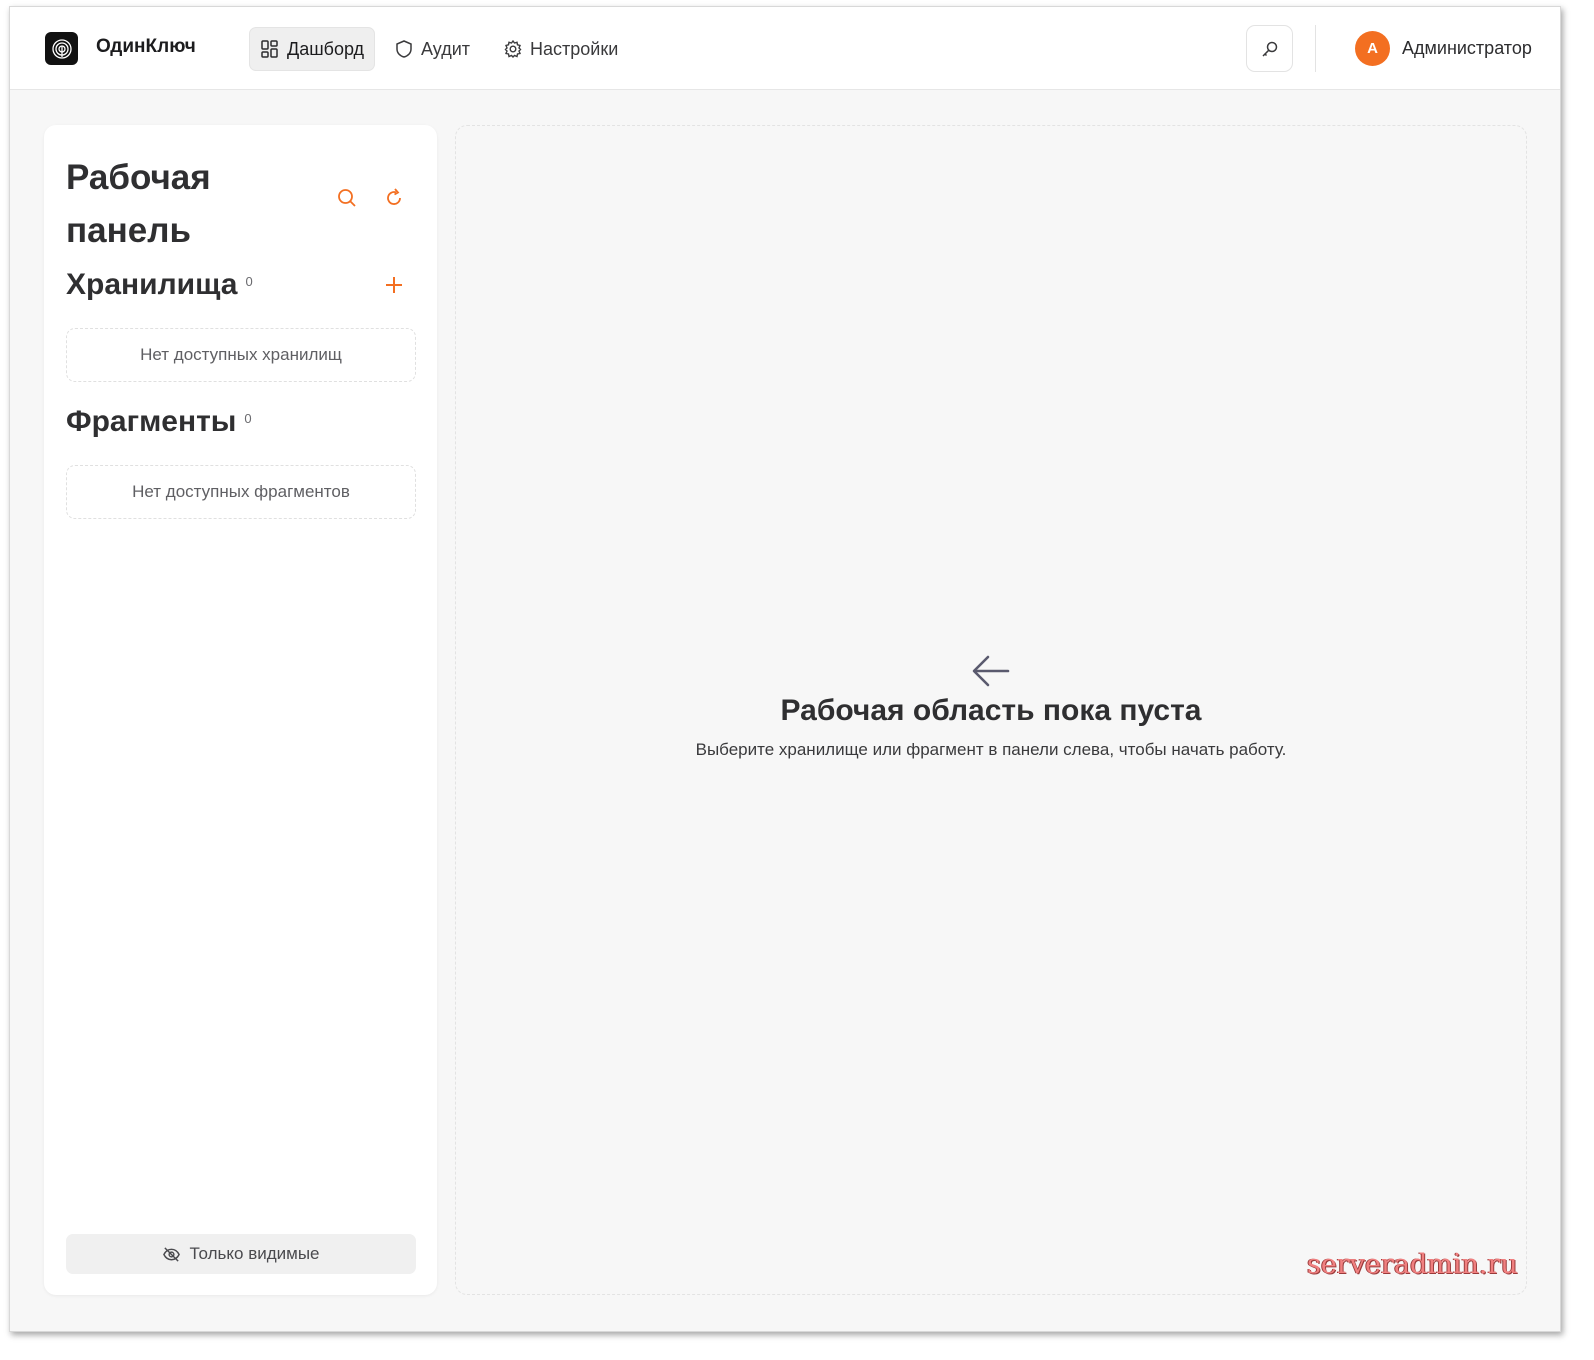 Image resolution: width=1594 pixels, height=1360 pixels. Describe the element at coordinates (241, 492) in the screenshot. I see `fragments-empty-message: Нет доступных фрагментов` at that location.